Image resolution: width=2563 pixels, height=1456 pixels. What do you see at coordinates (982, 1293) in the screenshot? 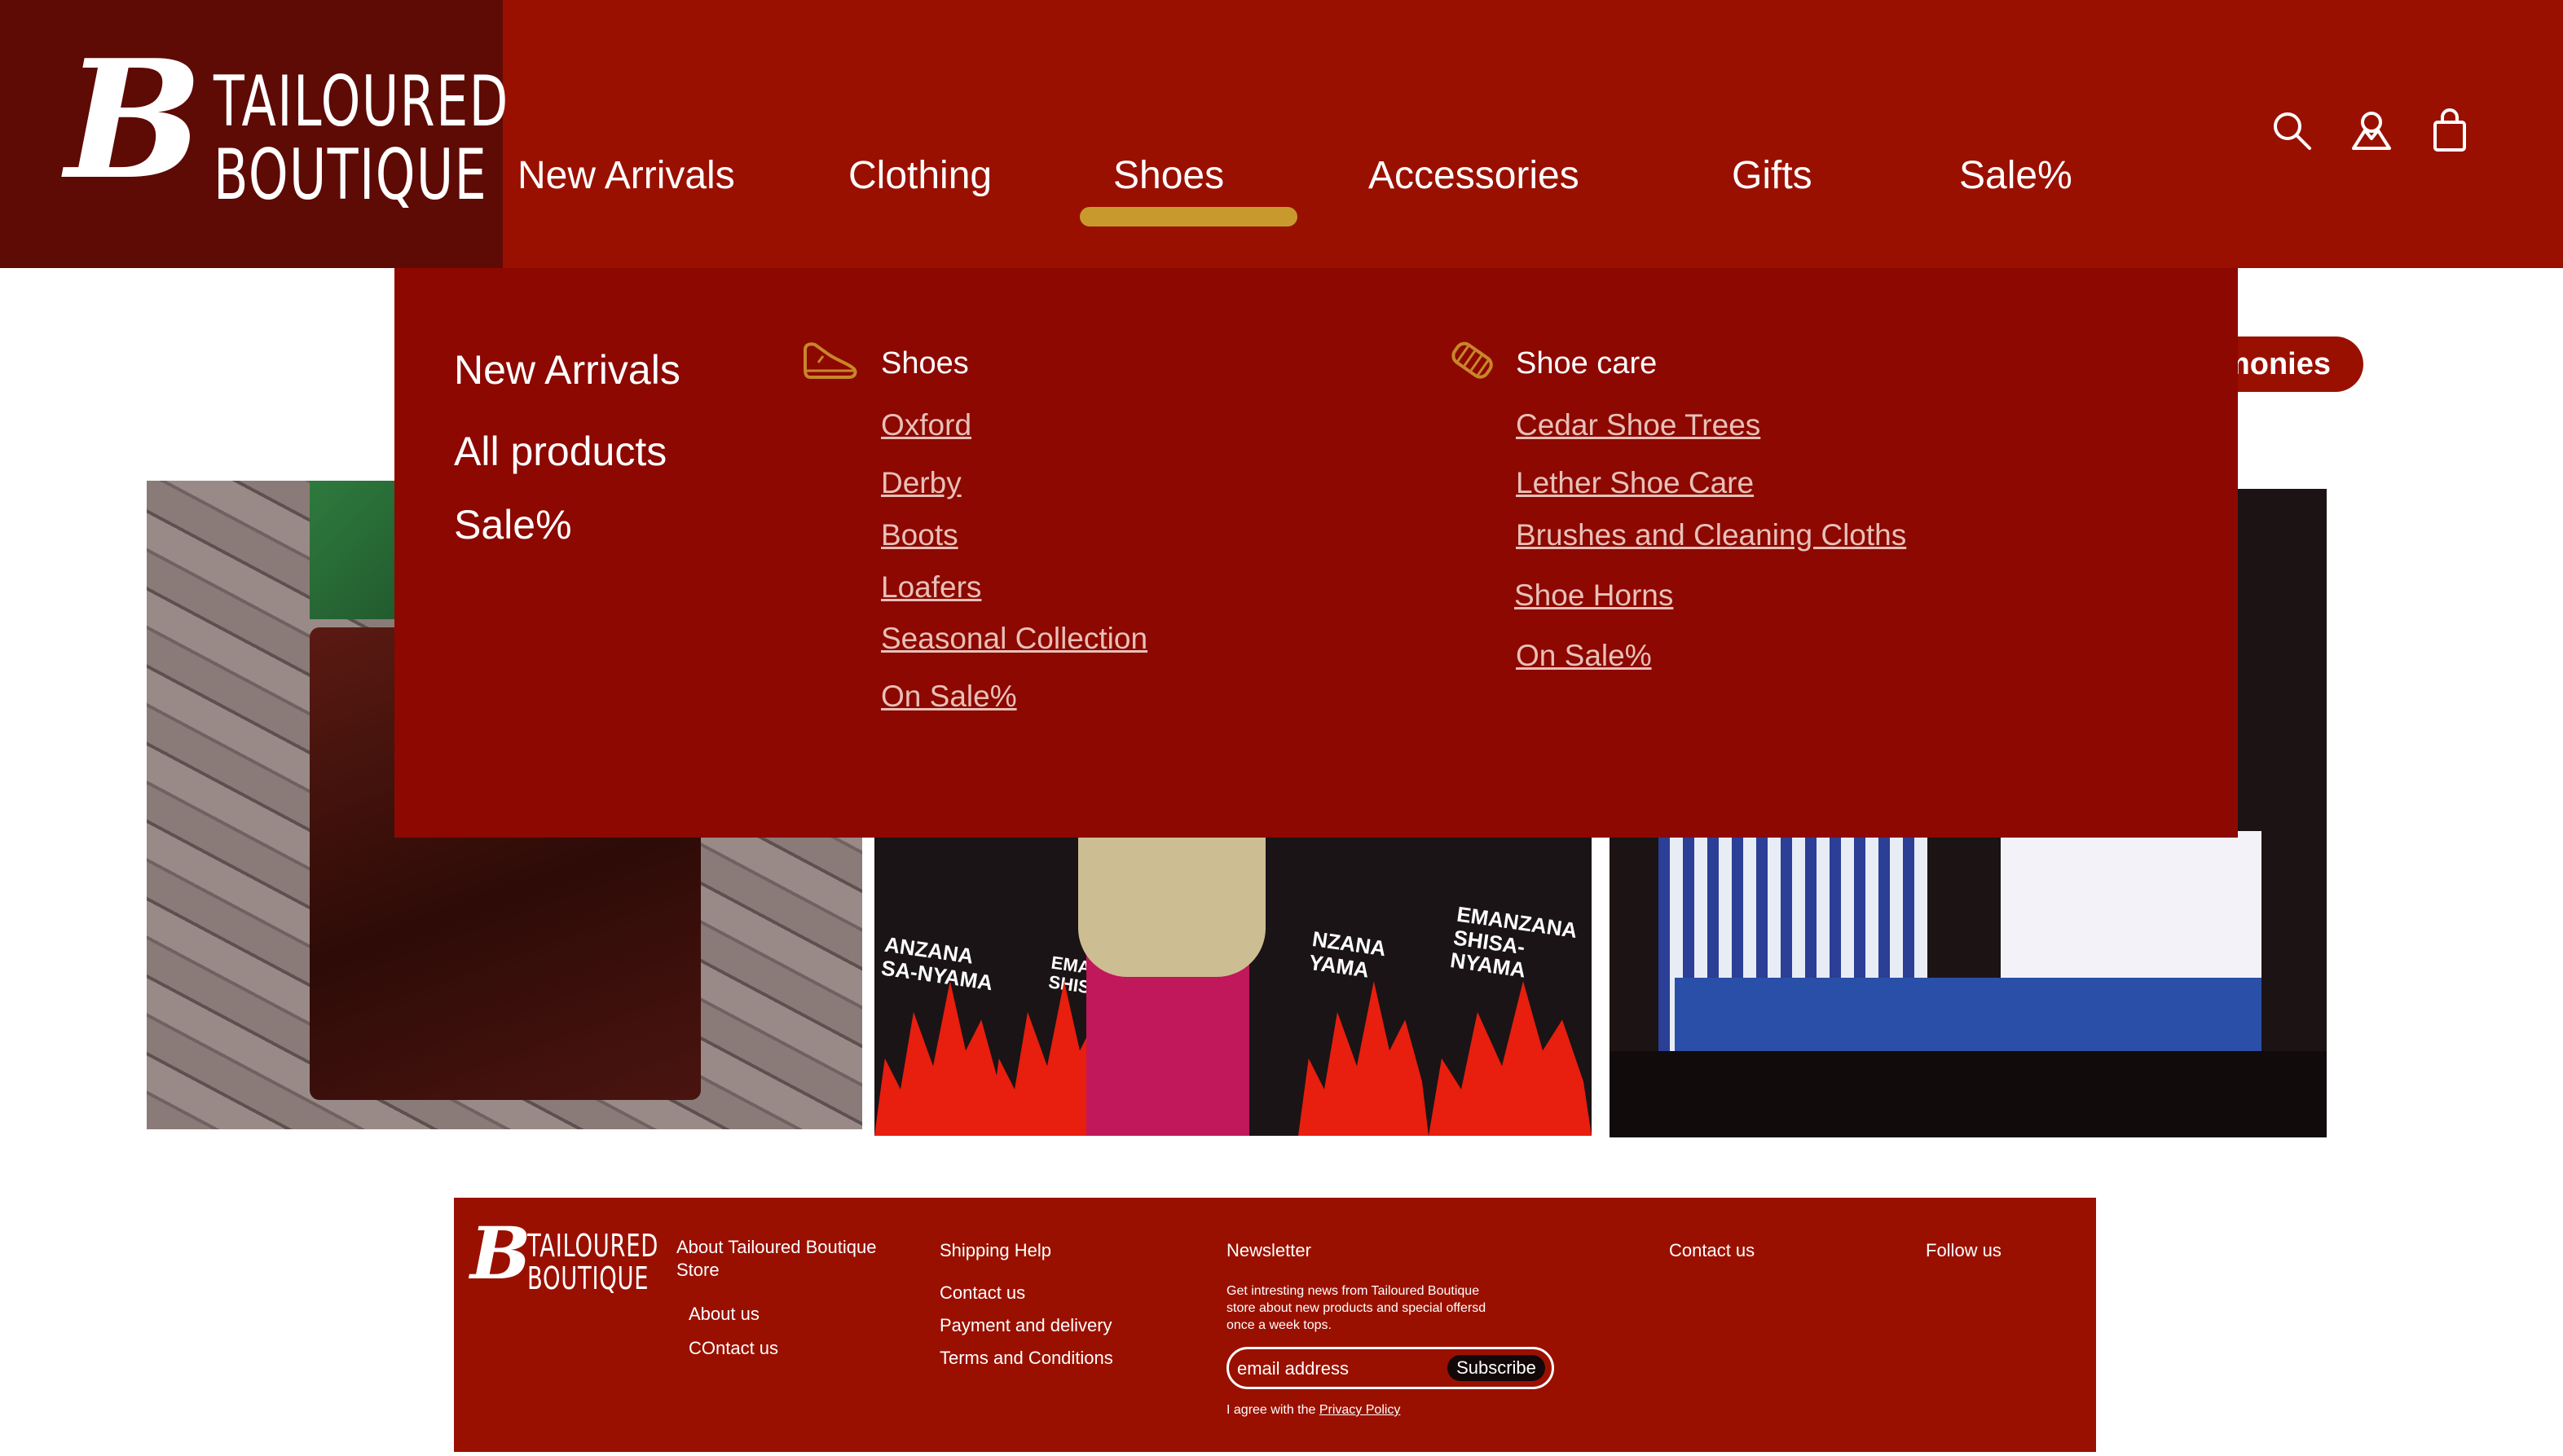
I see `shipping-contact-link: Contact us` at bounding box center [982, 1293].